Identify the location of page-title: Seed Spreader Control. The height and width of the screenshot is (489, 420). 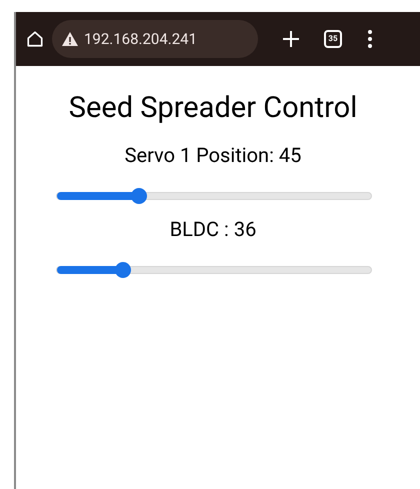
(213, 108).